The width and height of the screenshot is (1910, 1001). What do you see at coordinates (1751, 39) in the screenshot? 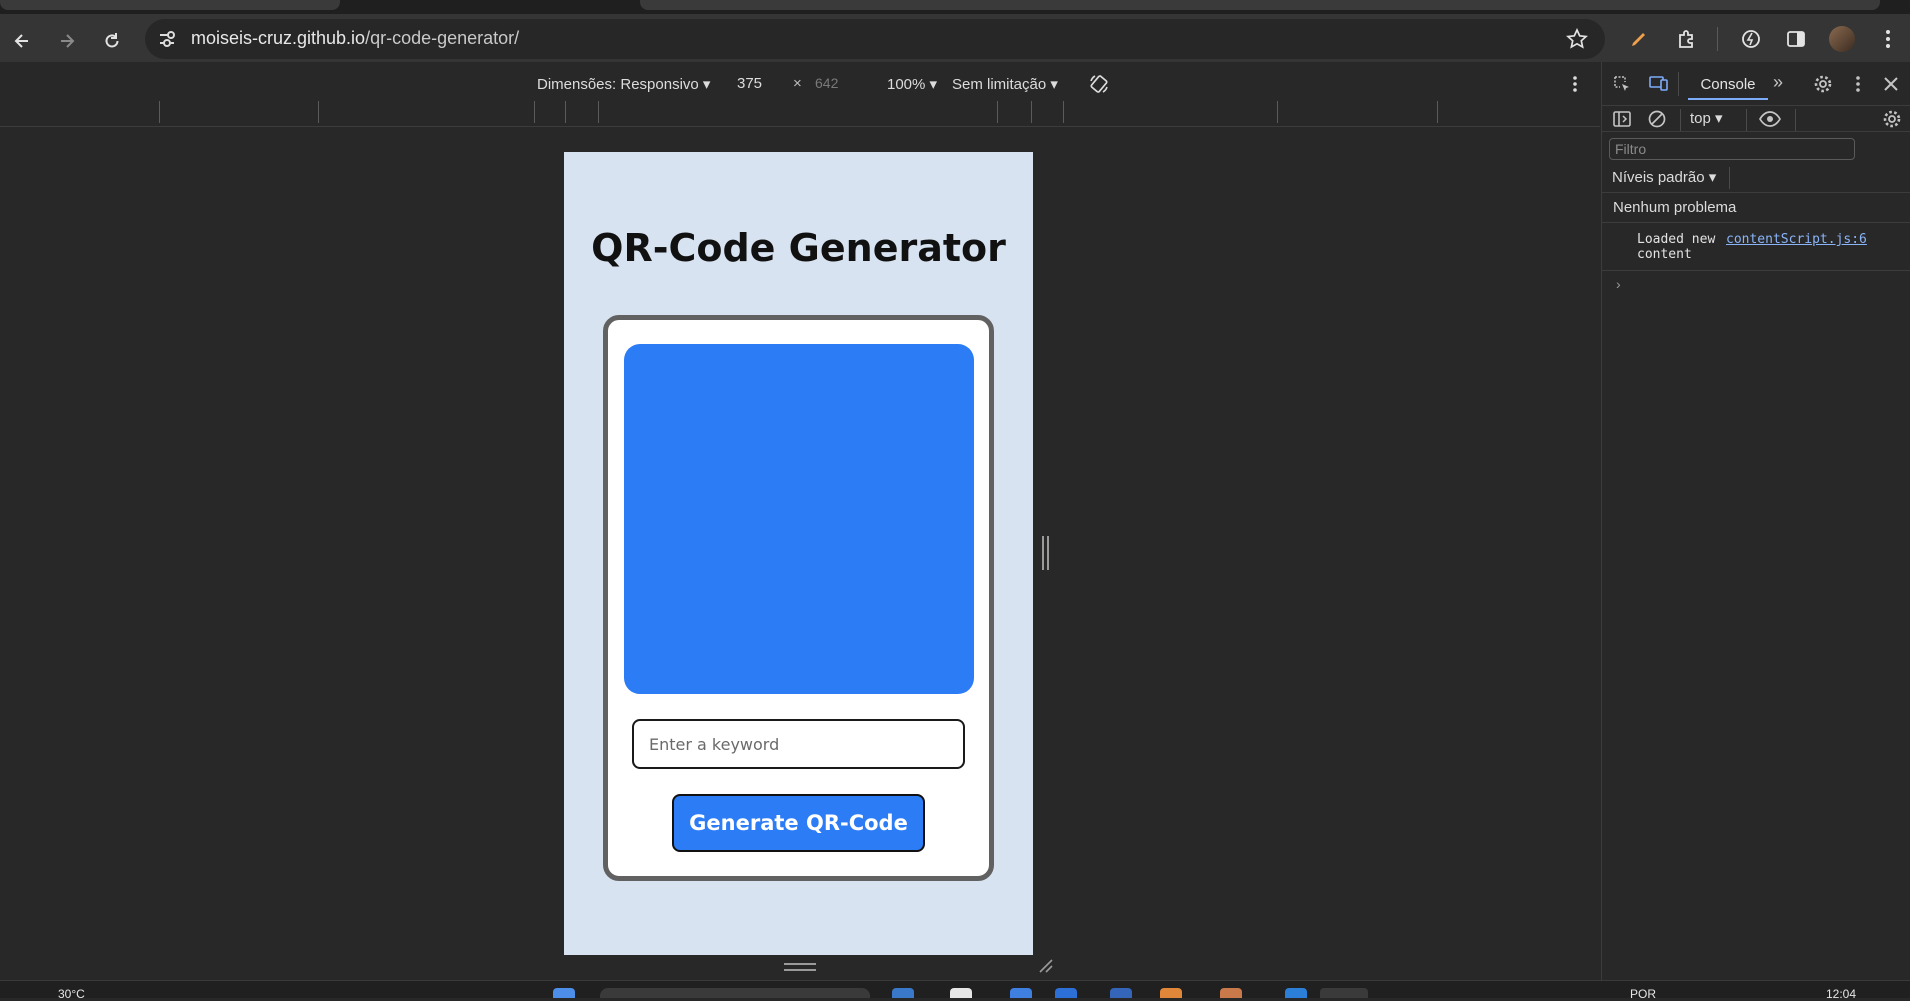
I see `performance-icon` at bounding box center [1751, 39].